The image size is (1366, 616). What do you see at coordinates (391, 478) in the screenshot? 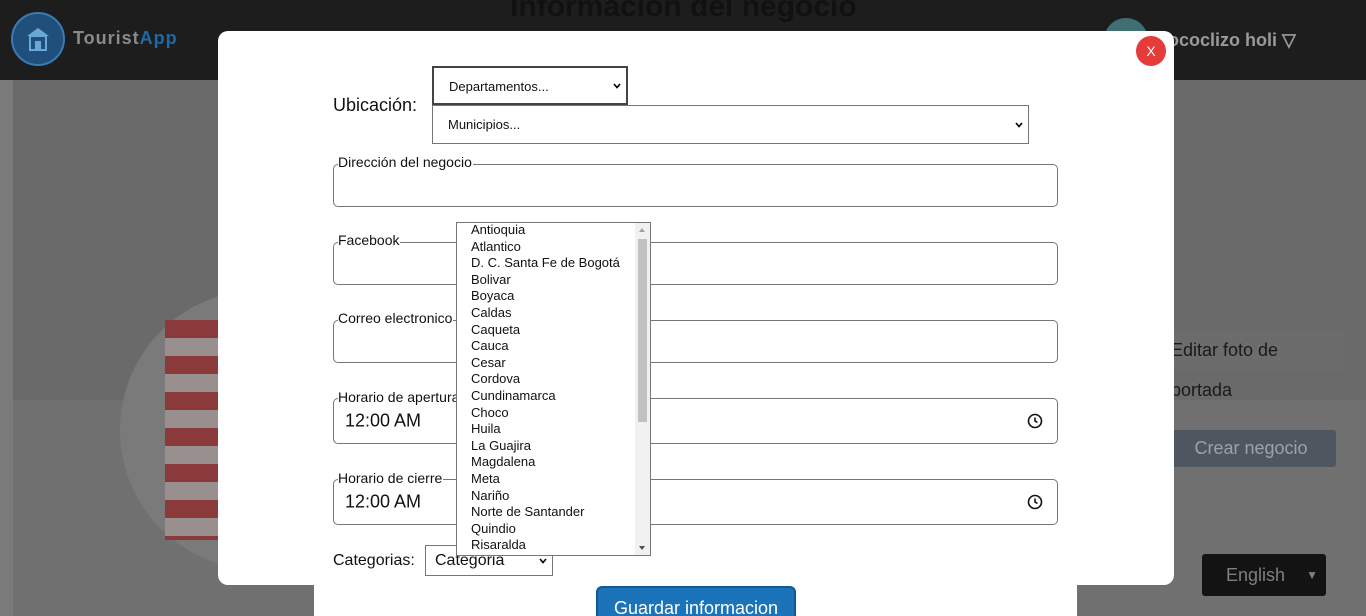
I see `closing-time-label: Horario de cierre` at bounding box center [391, 478].